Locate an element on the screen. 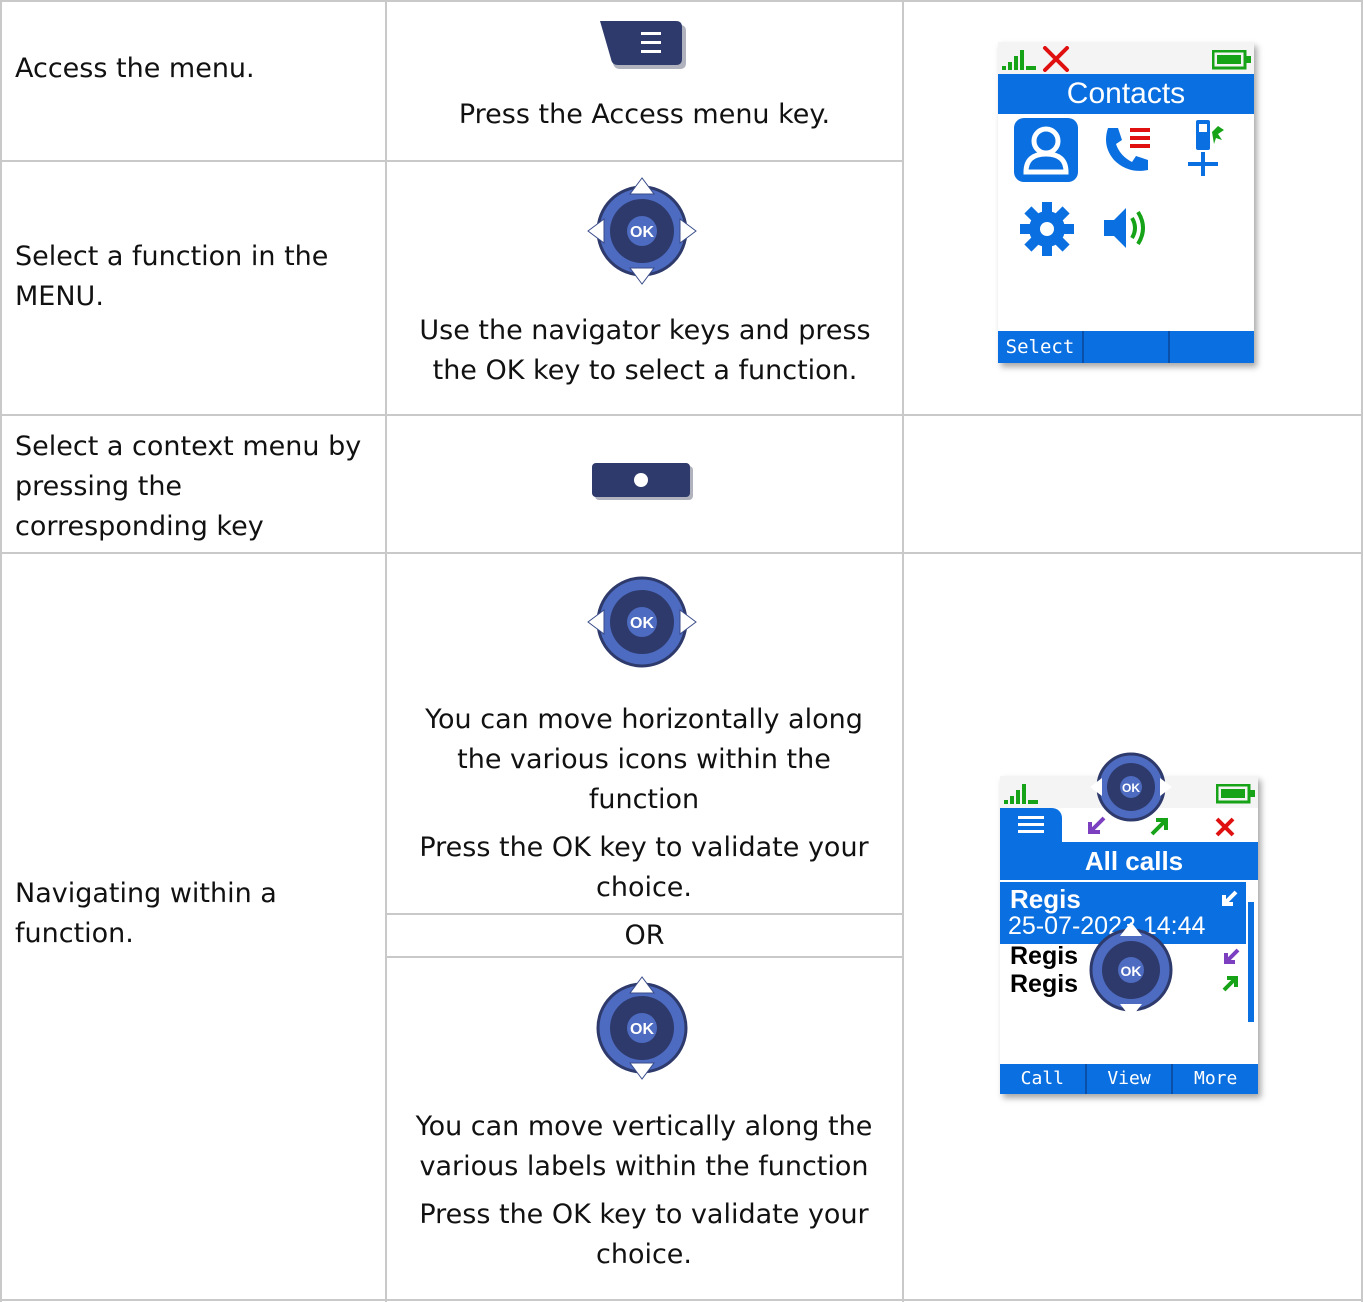  no-network-icon is located at coordinates (1056, 59).